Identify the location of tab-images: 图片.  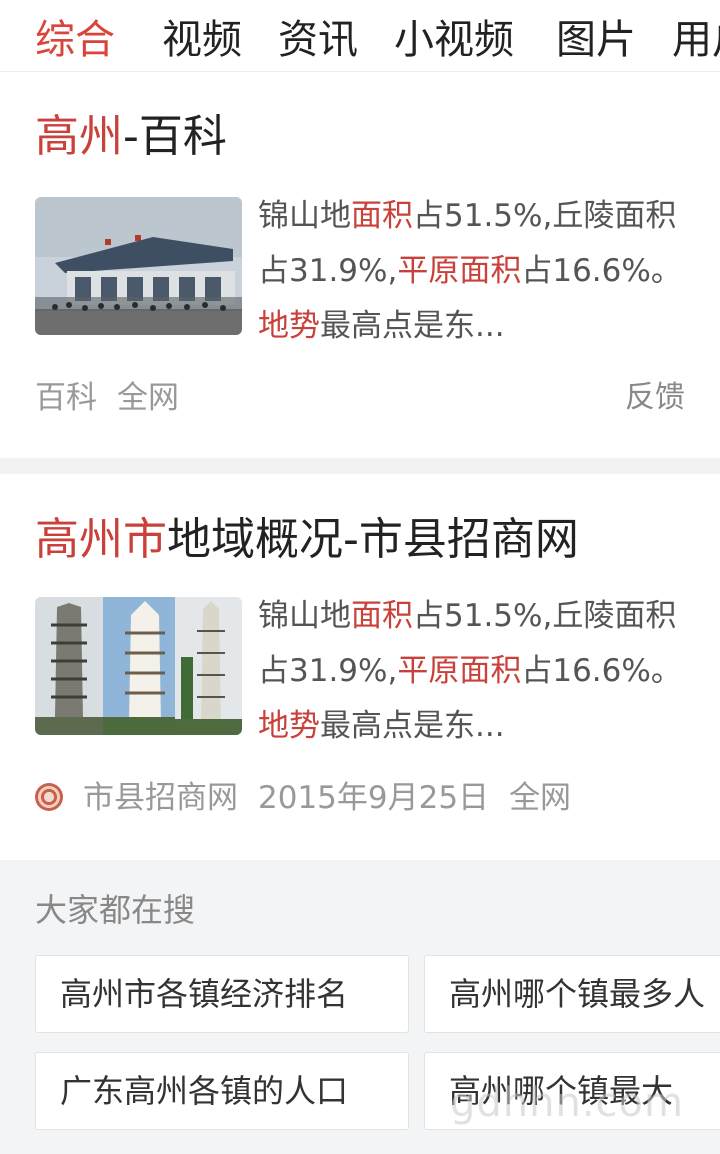
(596, 40).